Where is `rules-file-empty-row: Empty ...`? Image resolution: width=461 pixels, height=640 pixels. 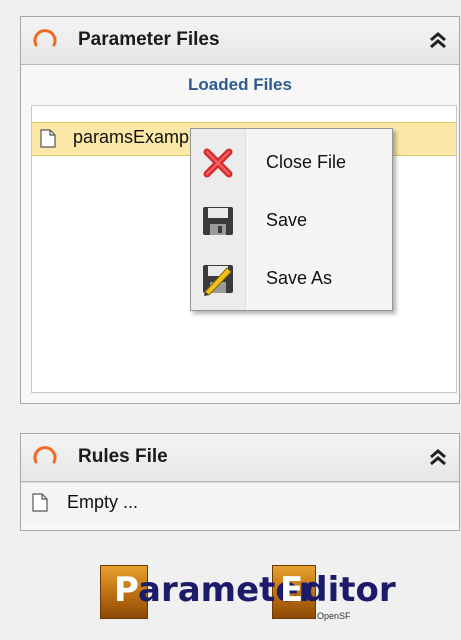
rules-file-empty-row: Empty ... is located at coordinates (240, 502).